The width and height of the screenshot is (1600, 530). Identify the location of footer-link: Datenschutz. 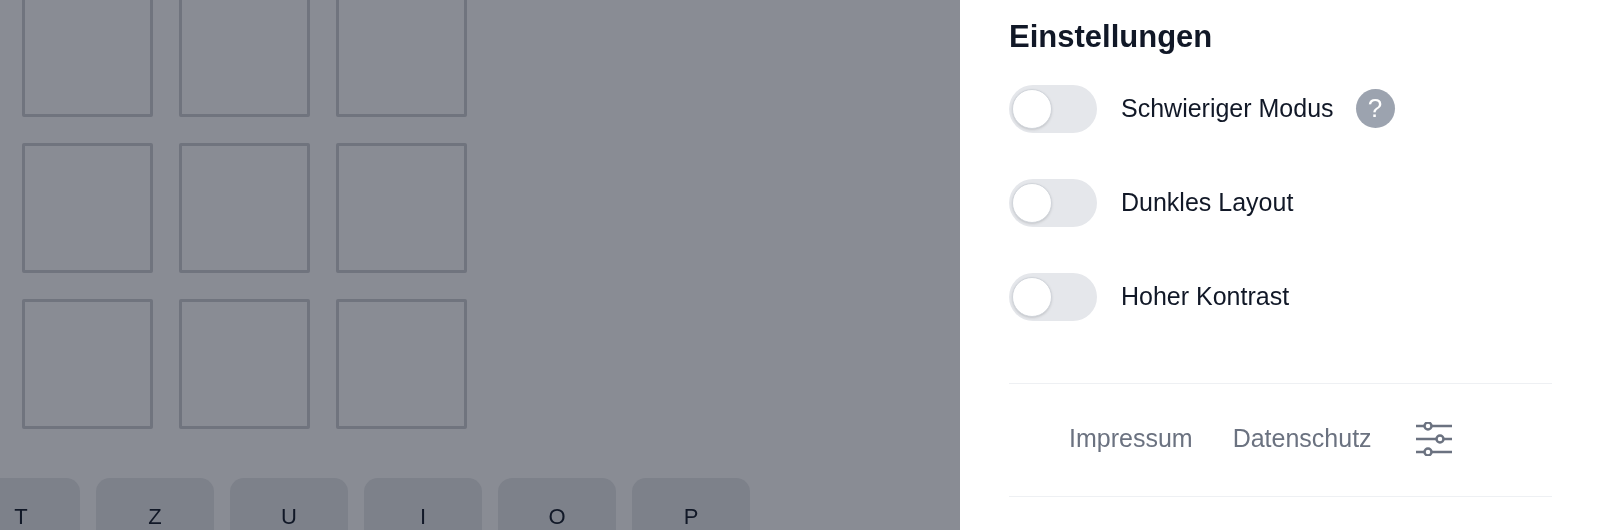
(1302, 439).